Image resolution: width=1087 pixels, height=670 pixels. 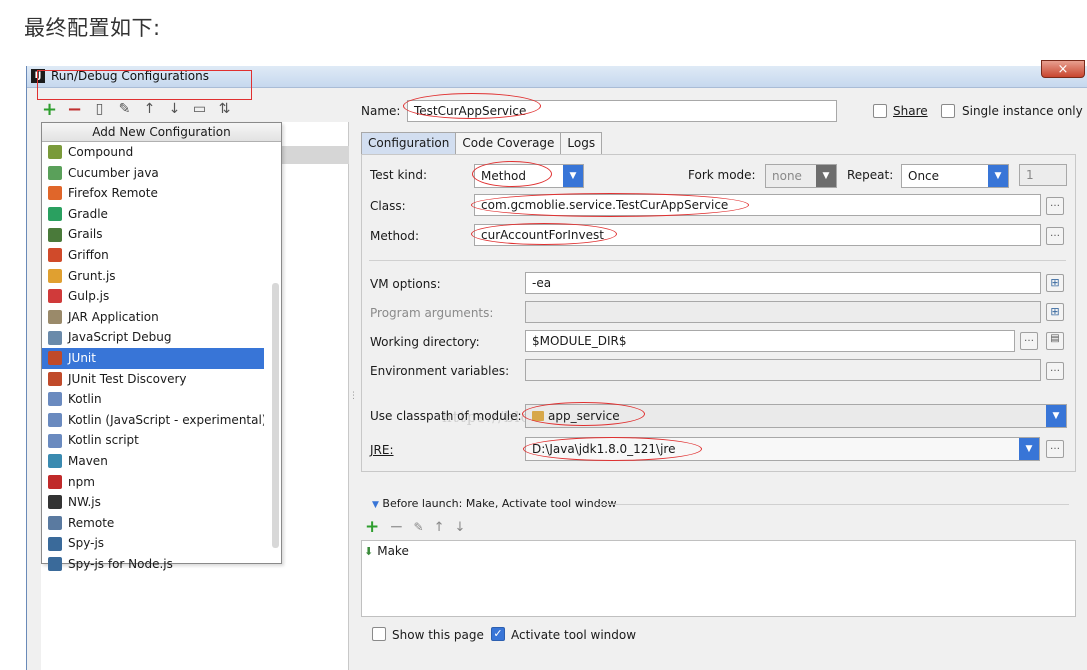 What do you see at coordinates (801, 176) in the screenshot?
I see `fork-mode-select: none ▼` at bounding box center [801, 176].